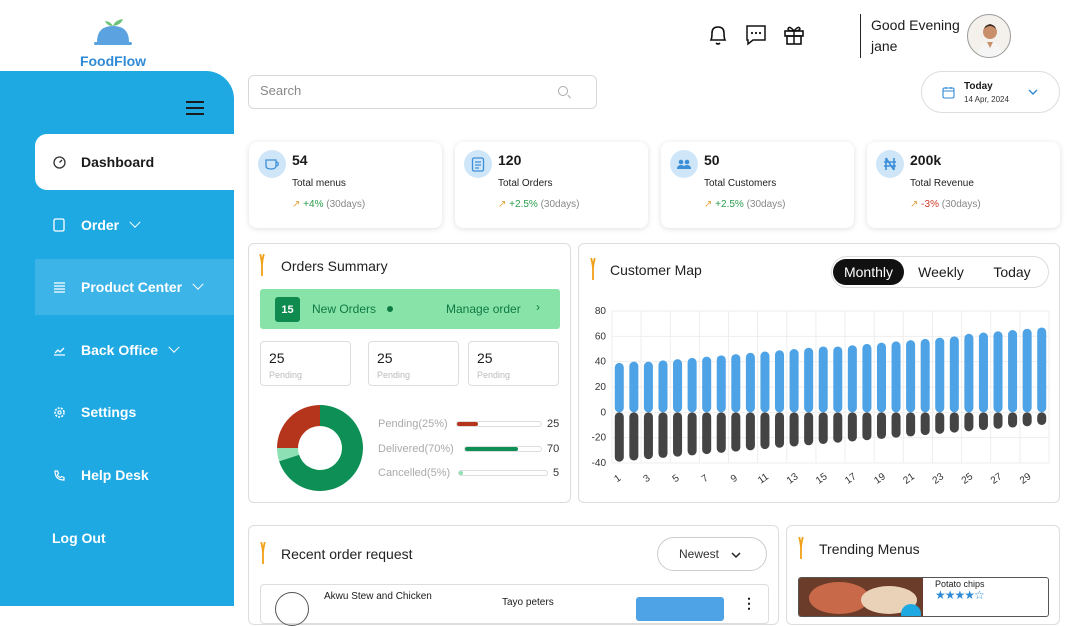 This screenshot has height=626, width=1080. Describe the element at coordinates (756, 35) in the screenshot. I see `message-icon` at that location.